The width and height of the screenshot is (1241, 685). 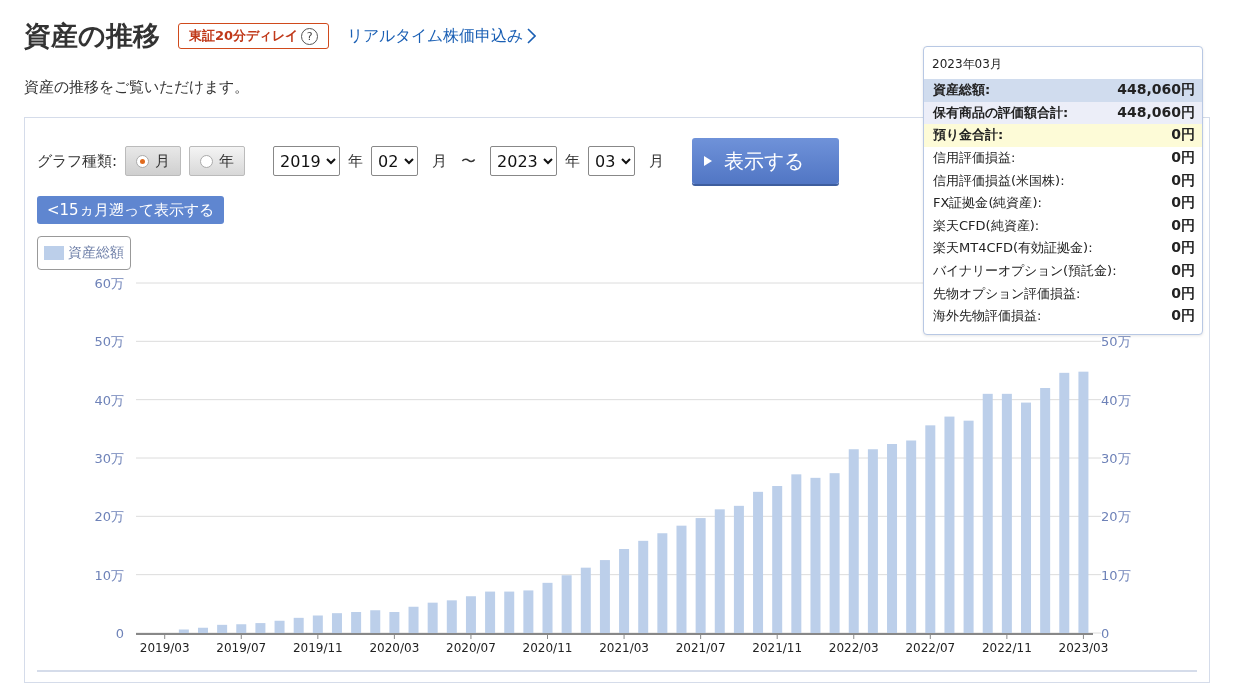 I want to click on start-year-select: 2019, so click(x=307, y=161).